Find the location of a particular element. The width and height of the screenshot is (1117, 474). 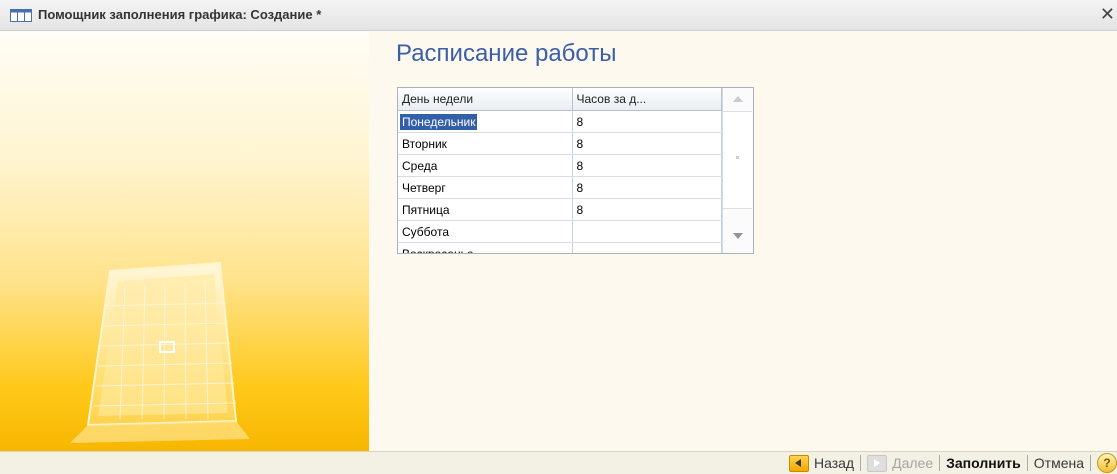

next-button: Далее is located at coordinates (900, 463).